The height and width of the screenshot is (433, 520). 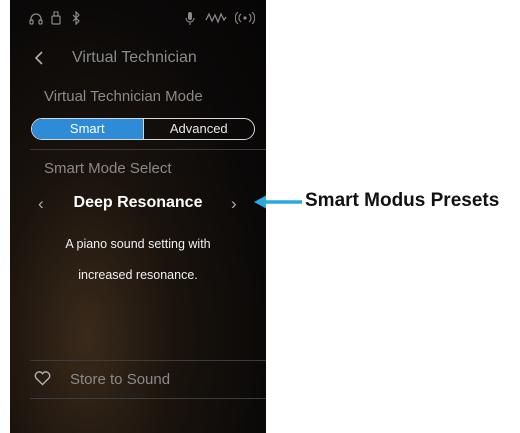 I want to click on microphone-icon, so click(x=190, y=18).